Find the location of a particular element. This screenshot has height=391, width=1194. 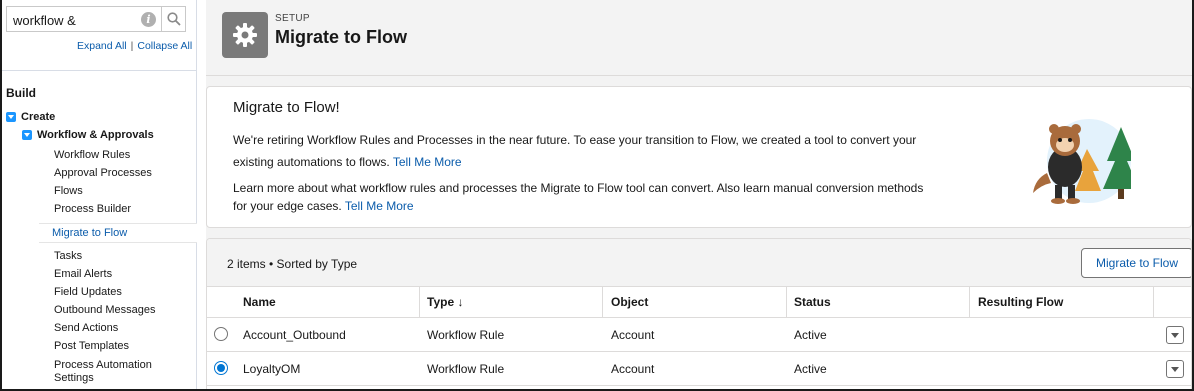

search-button is located at coordinates (173, 19).